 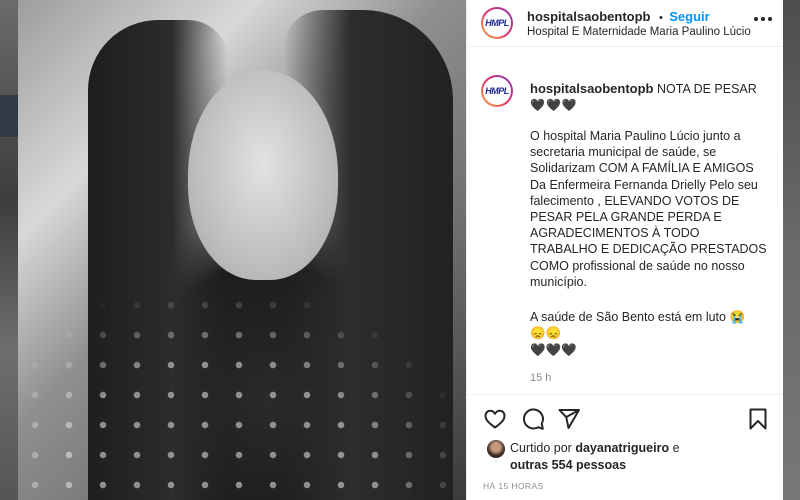 What do you see at coordinates (263, 175) in the screenshot?
I see `photo-detail` at bounding box center [263, 175].